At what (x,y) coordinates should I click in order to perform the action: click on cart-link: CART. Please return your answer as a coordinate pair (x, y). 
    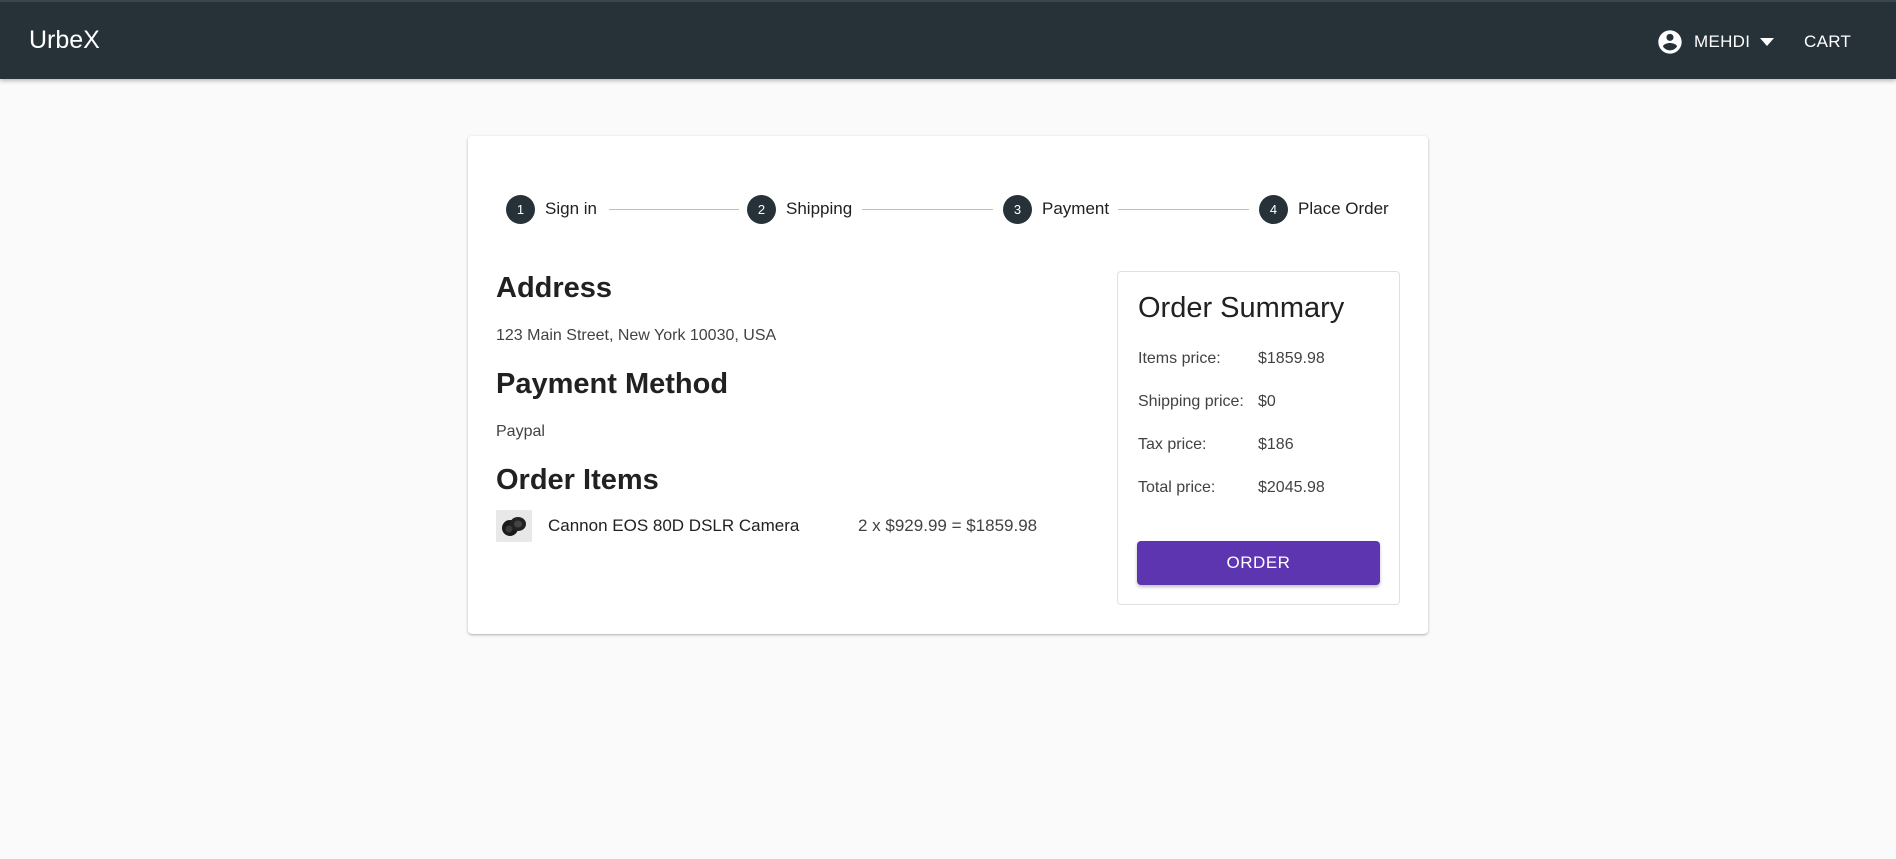
    Looking at the image, I should click on (1827, 42).